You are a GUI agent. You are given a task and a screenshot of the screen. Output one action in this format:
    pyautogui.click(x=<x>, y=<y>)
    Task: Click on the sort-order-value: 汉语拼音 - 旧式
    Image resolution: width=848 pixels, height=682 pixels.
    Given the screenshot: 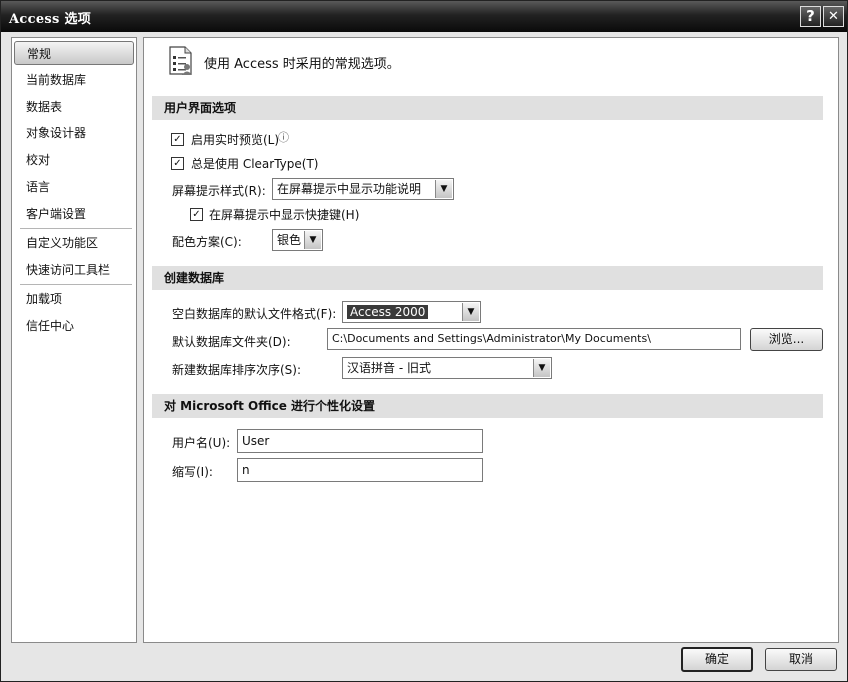 What is the action you would take?
    pyautogui.click(x=389, y=368)
    